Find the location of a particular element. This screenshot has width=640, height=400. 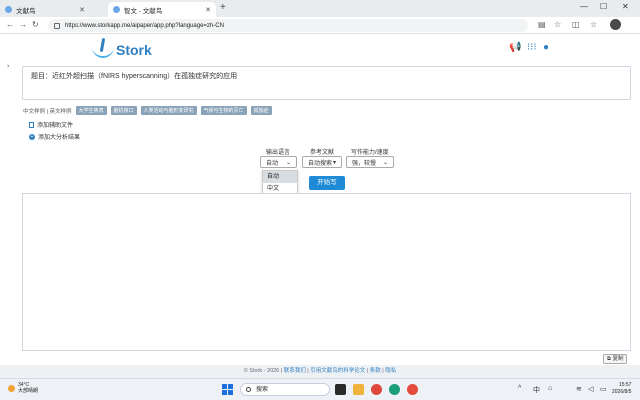

new-tab-icon: + is located at coordinates (223, 7).